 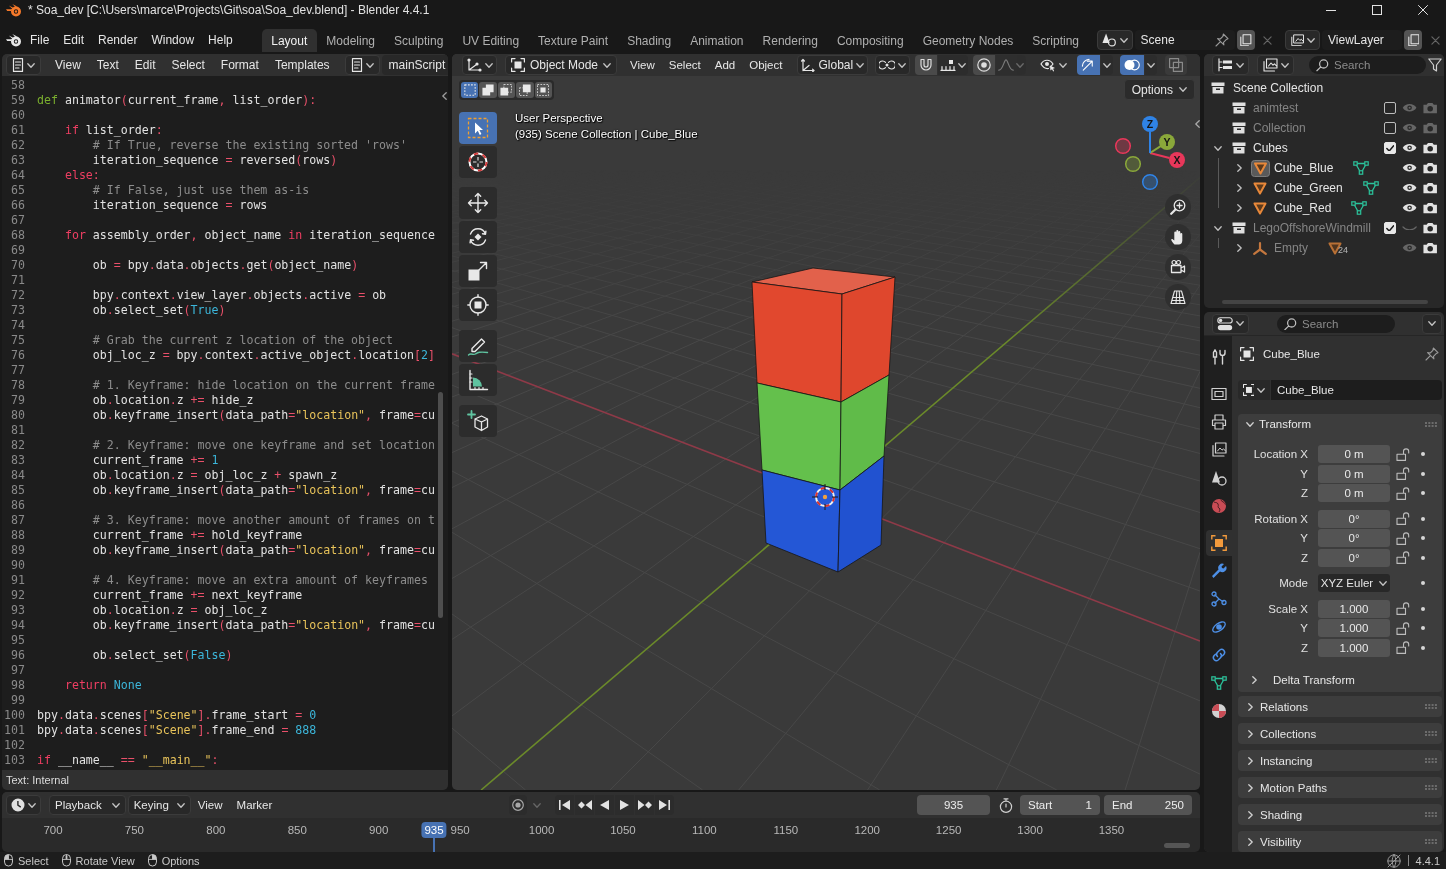 I want to click on number-field: 0 m, so click(x=1354, y=493).